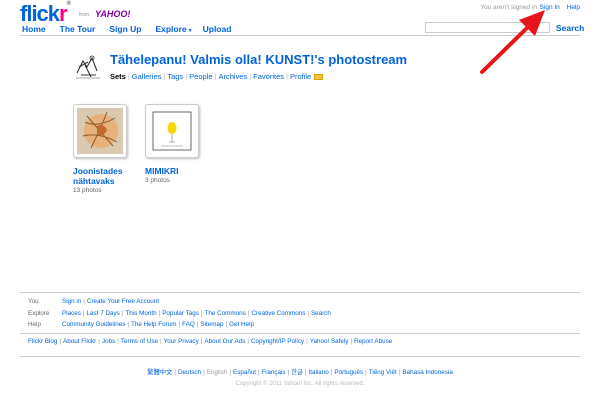 This screenshot has height=404, width=600. Describe the element at coordinates (79, 341) in the screenshot. I see `footer-link: About Flickr` at that location.